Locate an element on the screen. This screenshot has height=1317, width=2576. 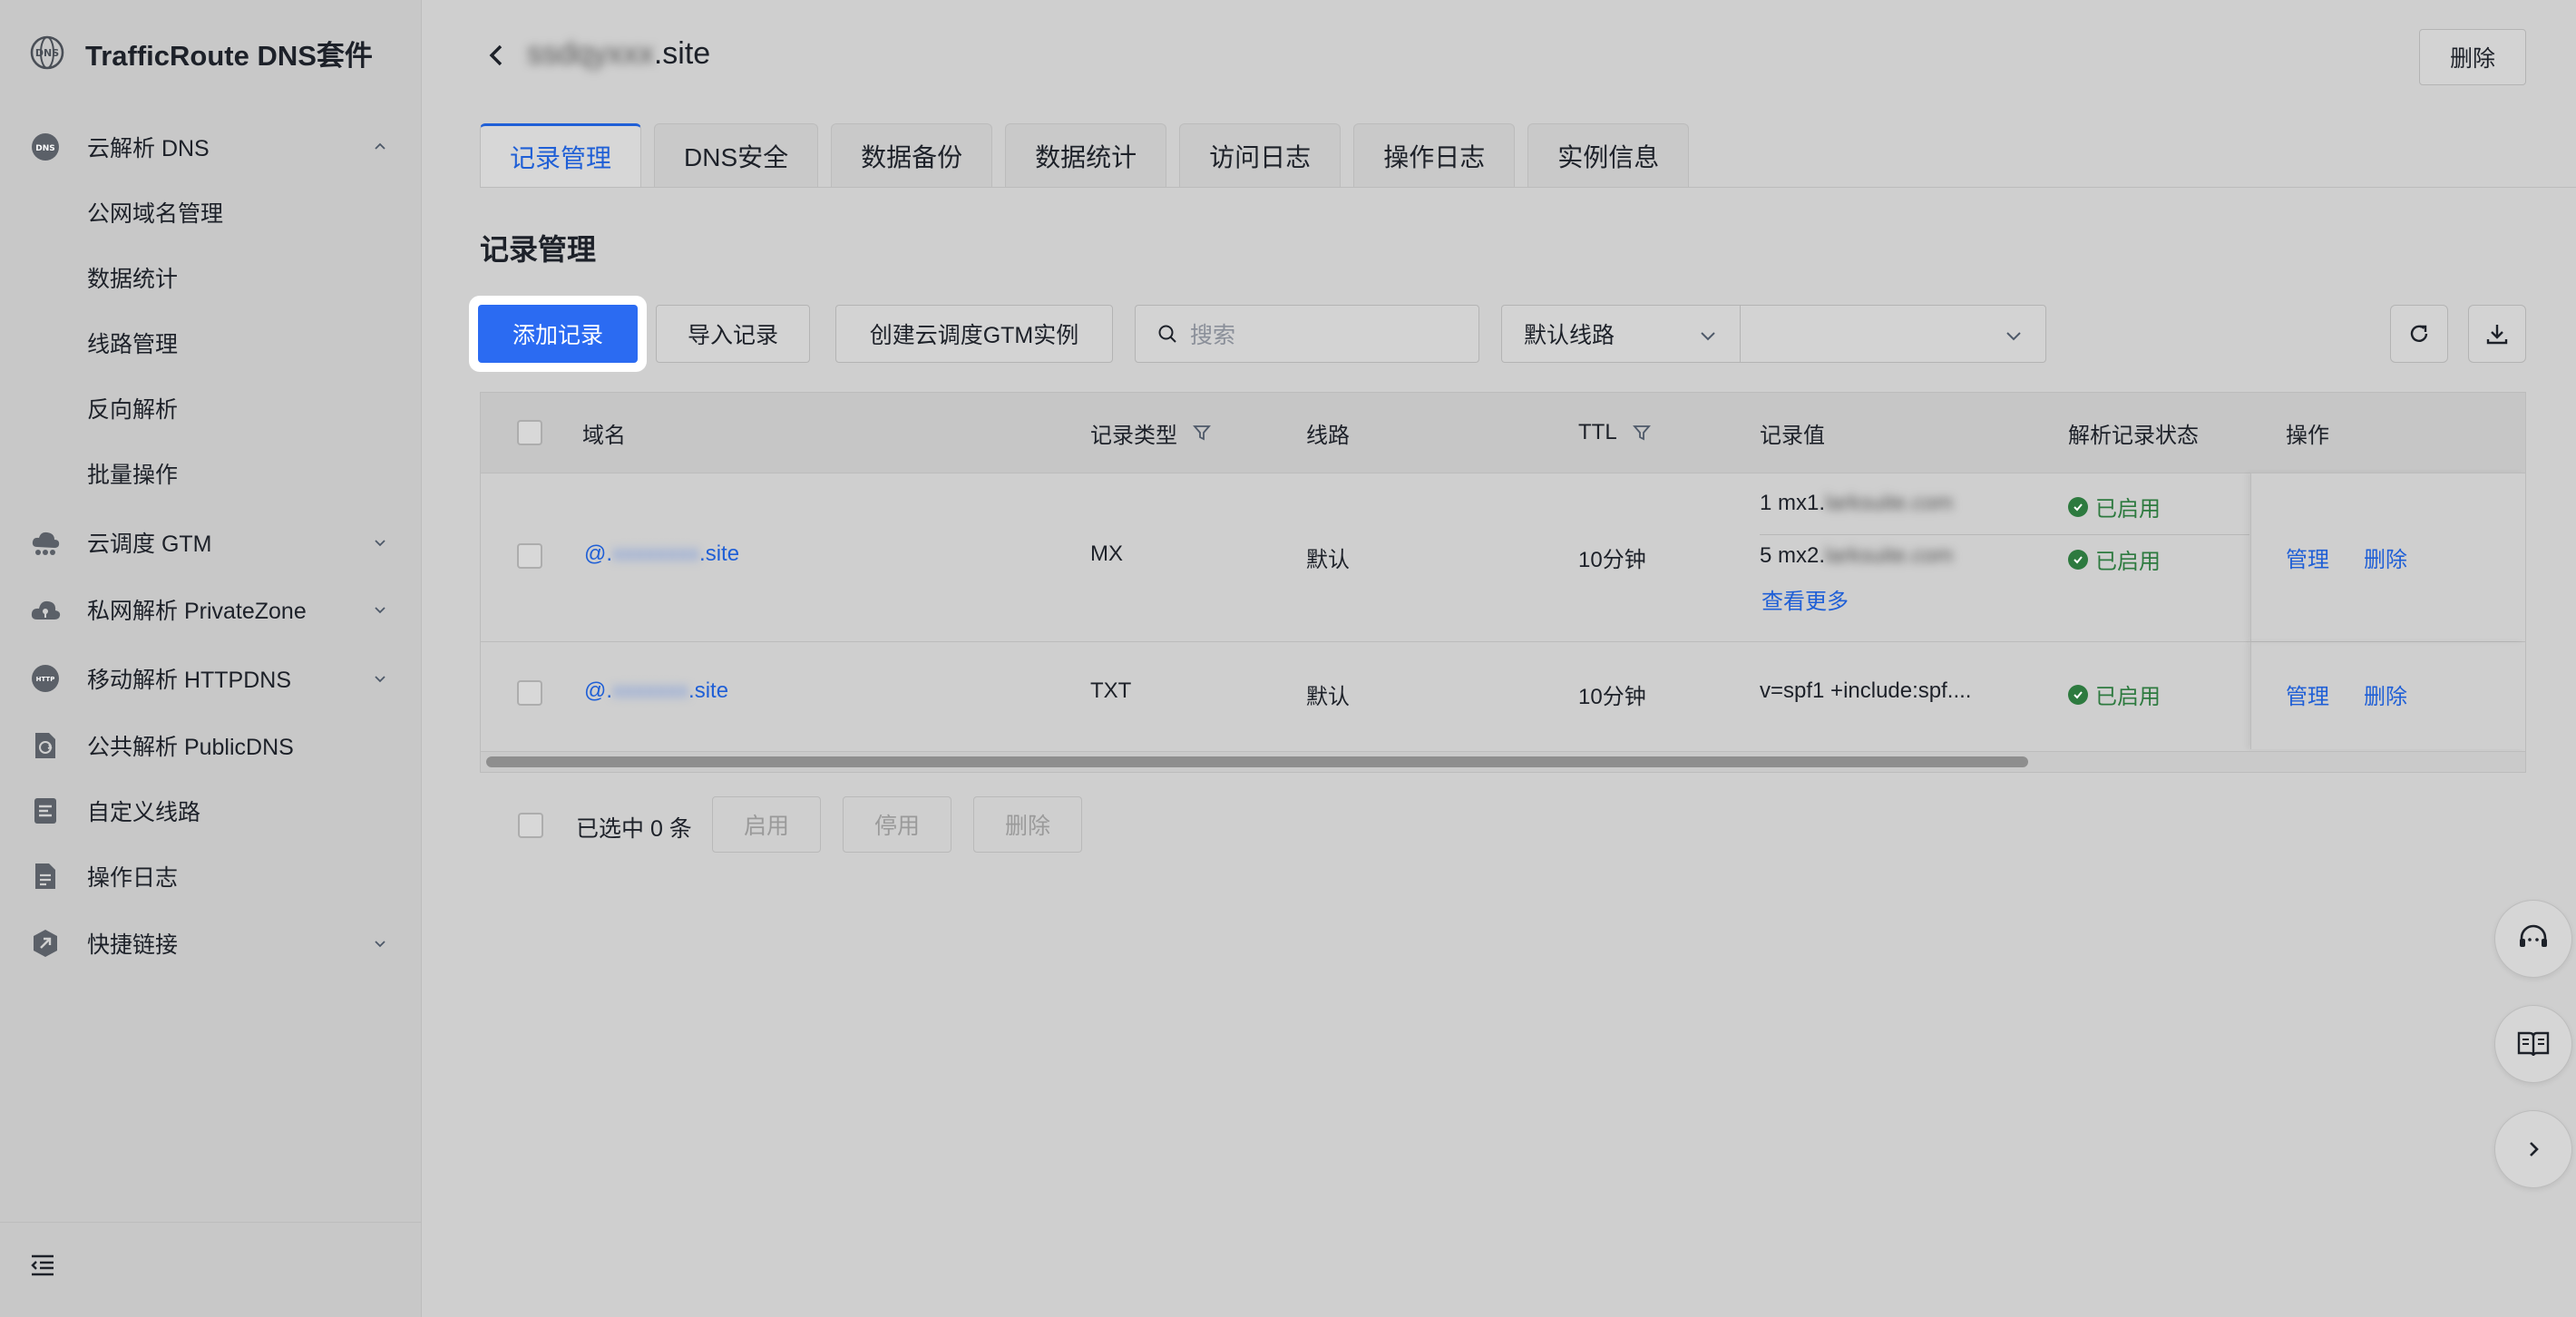
create-gtm-instance-button: 创建云调度GTM实例 is located at coordinates (974, 334).